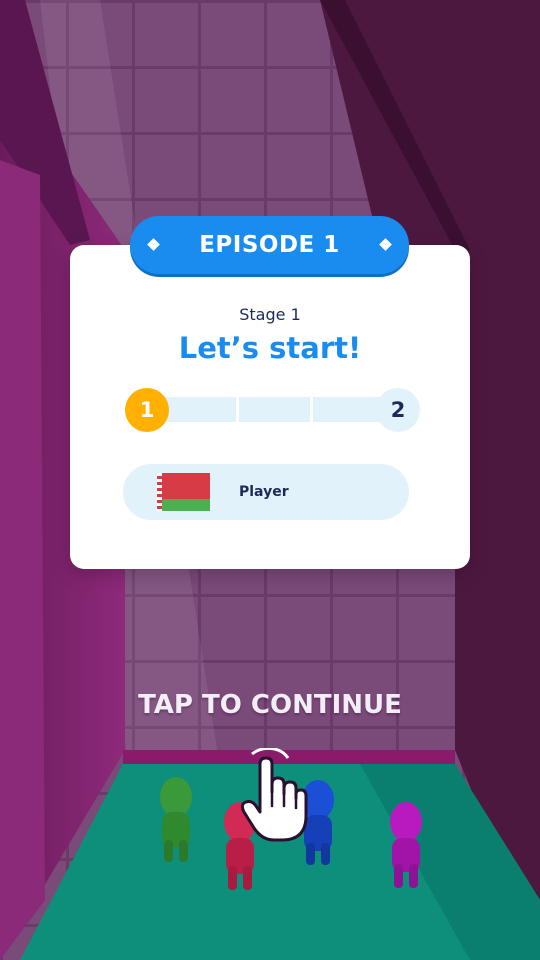  I want to click on episode-title: EPISODE 1, so click(269, 245).